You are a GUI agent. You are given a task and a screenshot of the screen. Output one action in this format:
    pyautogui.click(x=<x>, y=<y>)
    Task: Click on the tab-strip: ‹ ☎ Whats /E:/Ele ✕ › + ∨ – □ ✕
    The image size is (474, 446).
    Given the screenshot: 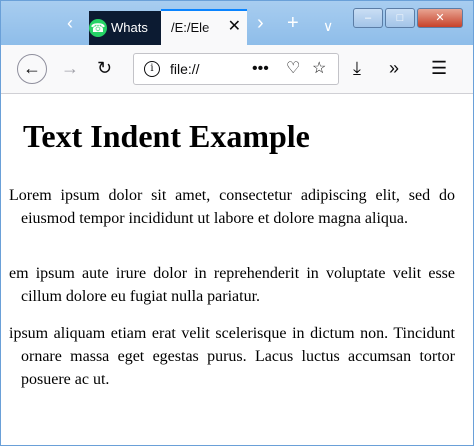 What is the action you would take?
    pyautogui.click(x=237, y=23)
    